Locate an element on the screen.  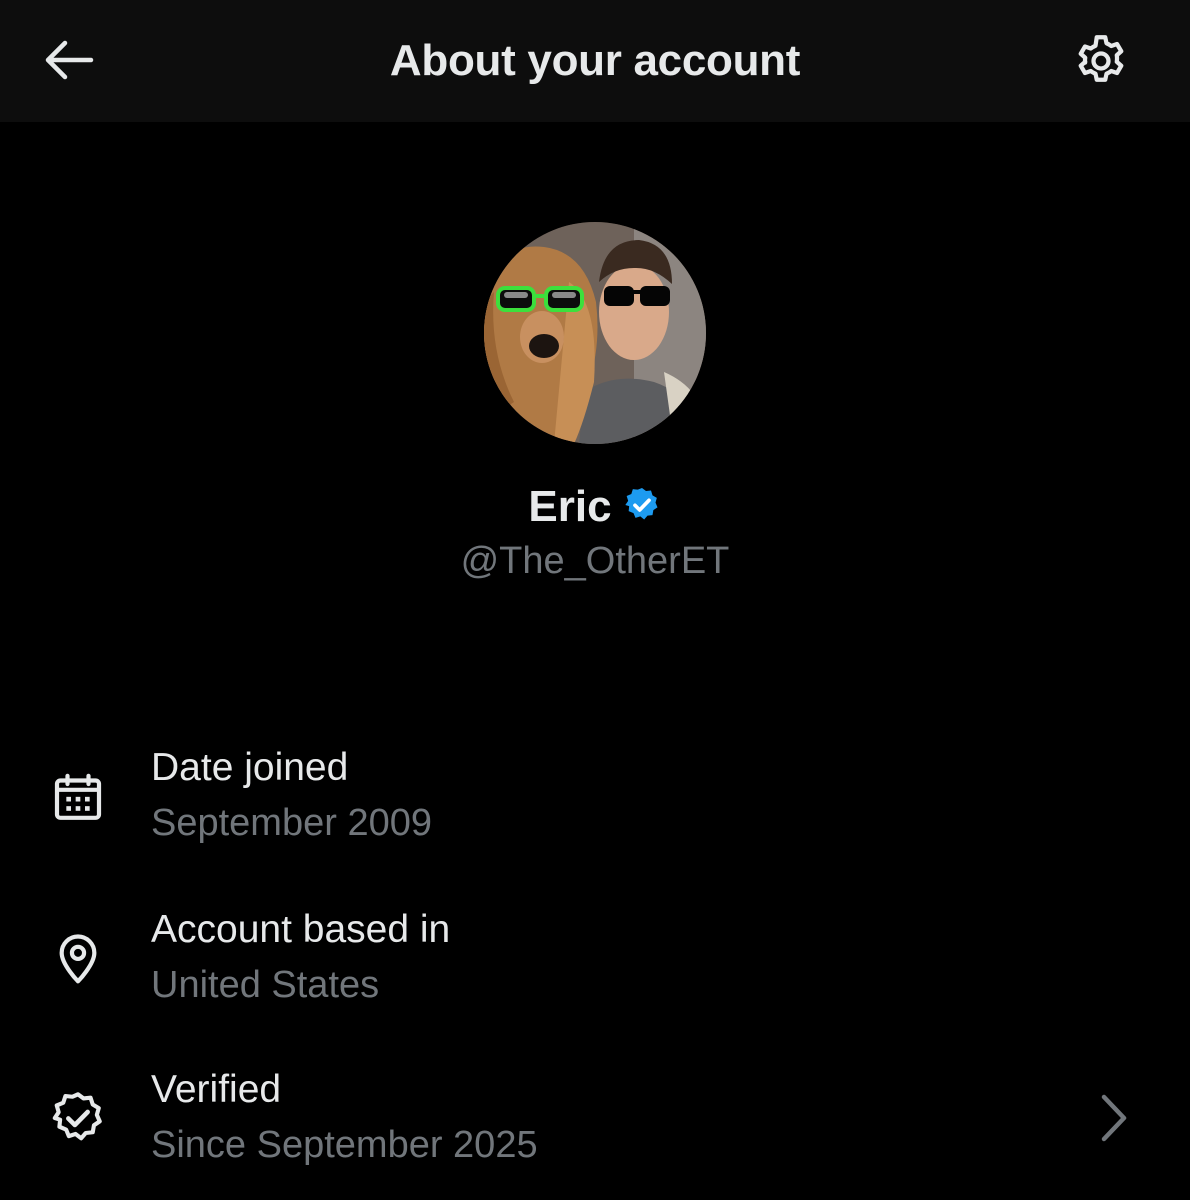
verified-row: Verified Since September 2025 is located at coordinates (595, 1125).